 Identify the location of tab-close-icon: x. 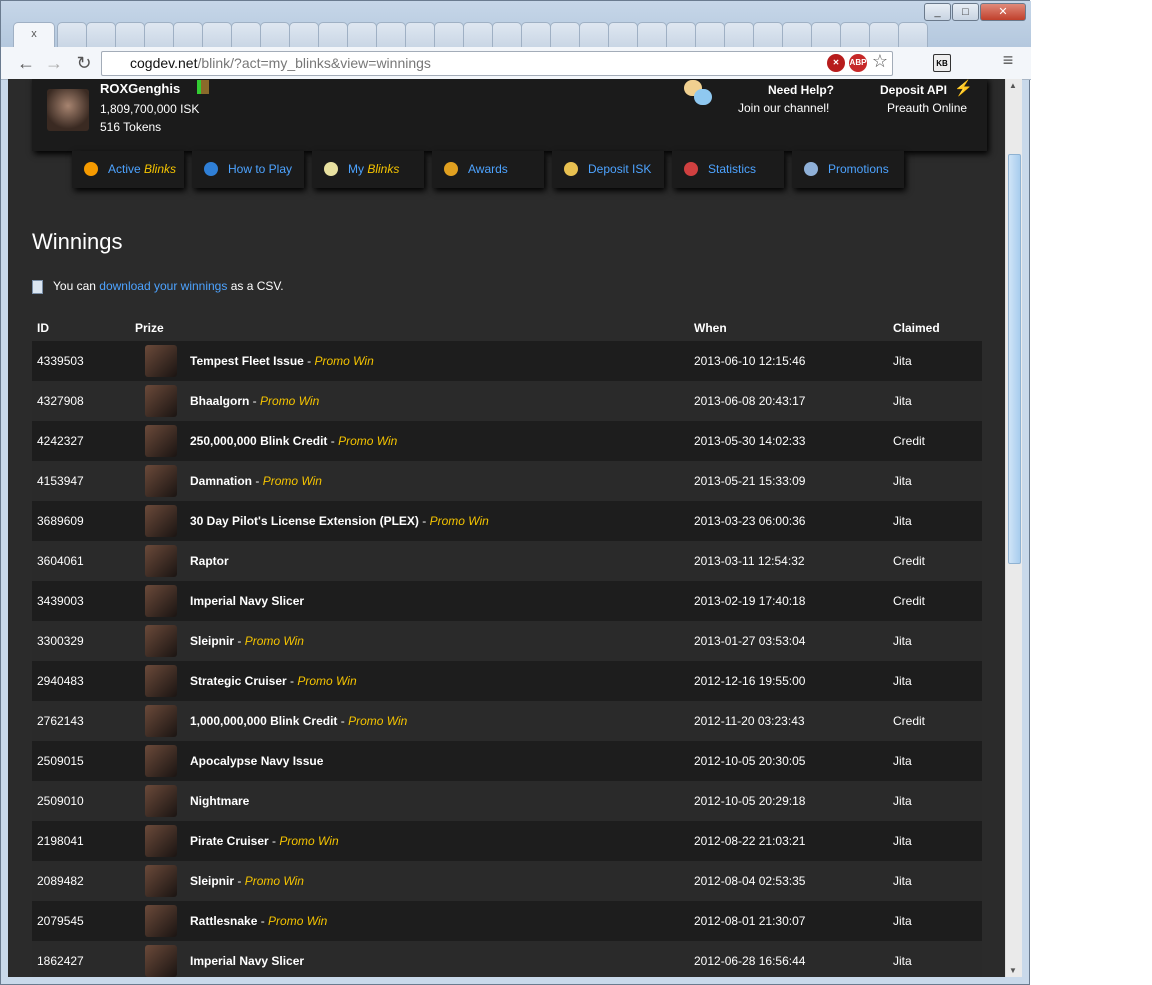
(34, 34).